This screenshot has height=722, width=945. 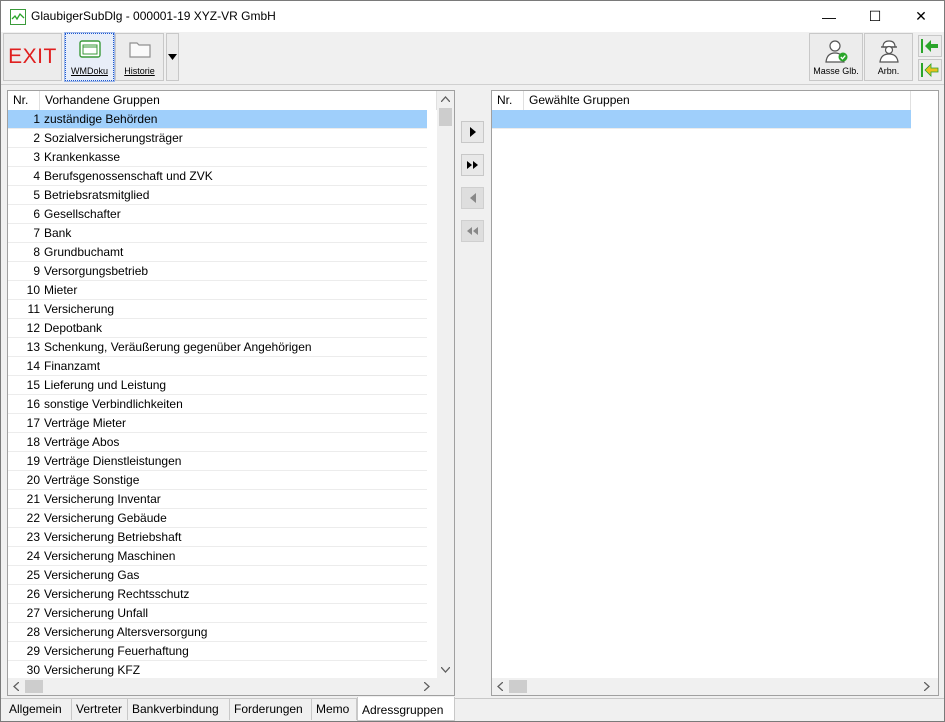 What do you see at coordinates (217, 366) in the screenshot?
I see `table-row: 14 Finanzamt` at bounding box center [217, 366].